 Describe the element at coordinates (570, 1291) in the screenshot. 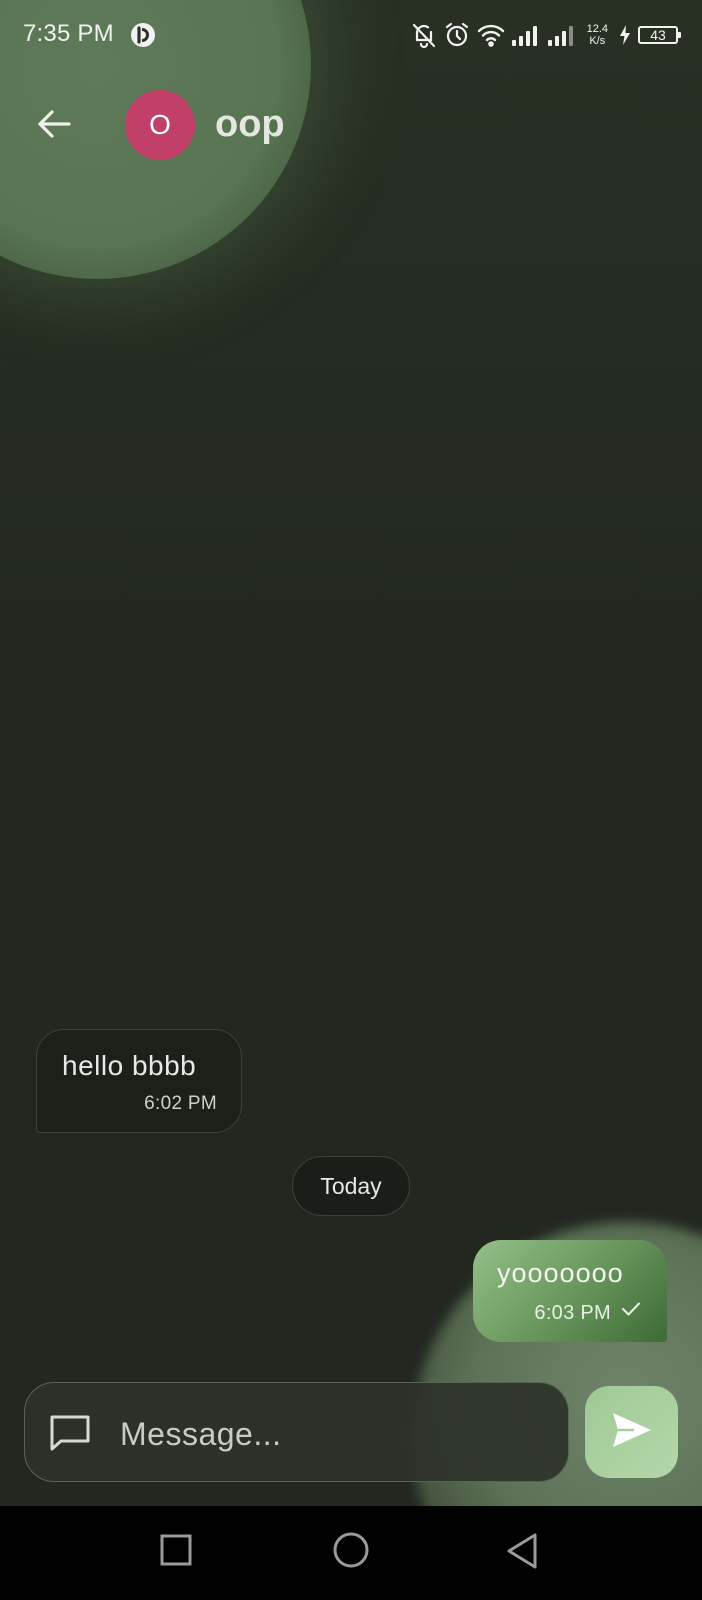

I see `message-outgoing: yooooooo 6:03 PM` at that location.